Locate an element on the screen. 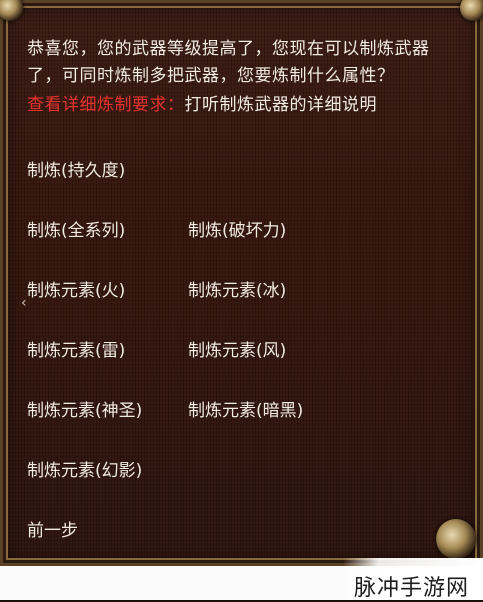 Image resolution: width=483 pixels, height=602 pixels. option-element-phantom: 制炼元素(幻影) is located at coordinates (84, 468).